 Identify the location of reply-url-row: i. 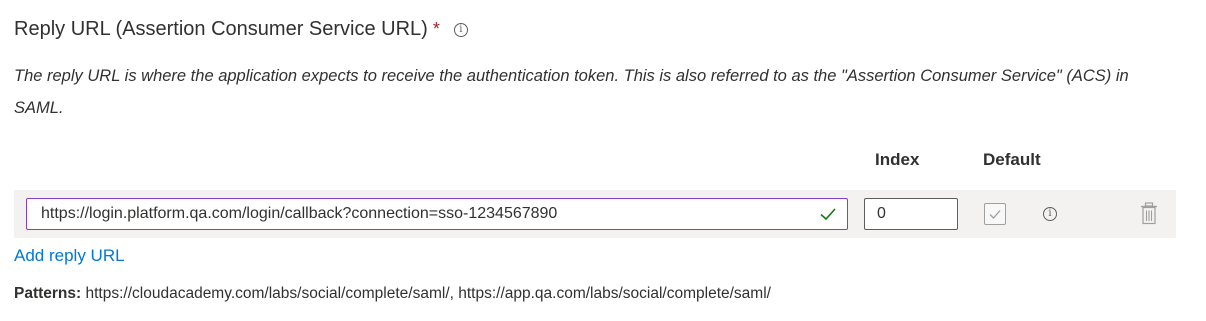
(595, 214).